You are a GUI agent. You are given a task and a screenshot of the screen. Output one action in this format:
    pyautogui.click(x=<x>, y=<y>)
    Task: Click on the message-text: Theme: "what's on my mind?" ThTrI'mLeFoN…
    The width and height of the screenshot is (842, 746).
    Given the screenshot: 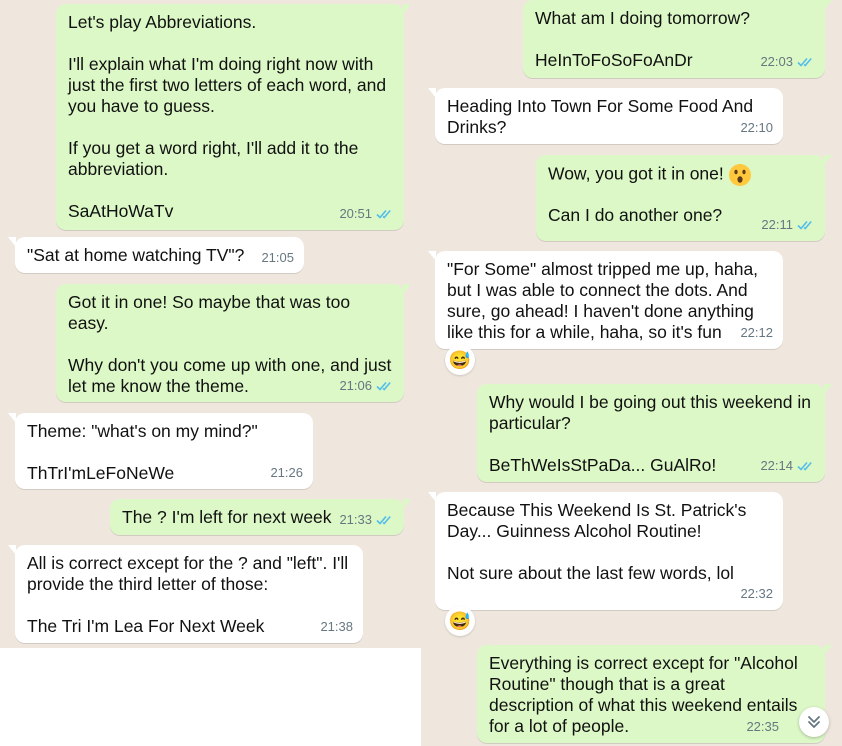 What is the action you would take?
    pyautogui.click(x=142, y=452)
    